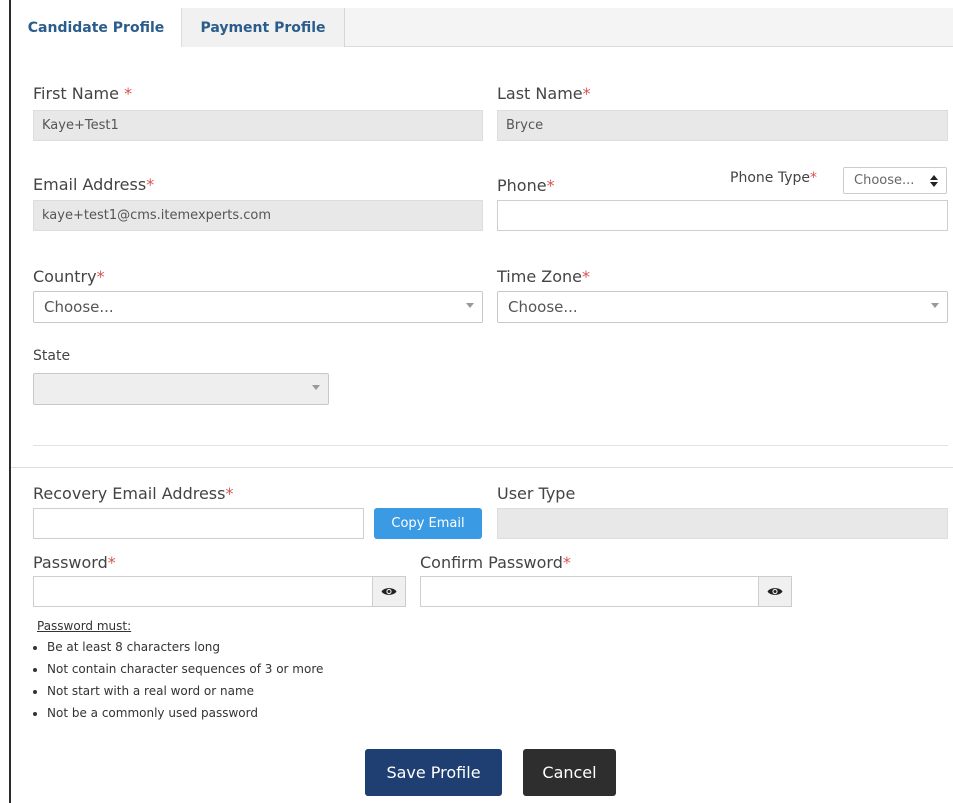 This screenshot has width=953, height=803. Describe the element at coordinates (185, 650) in the screenshot. I see `password-rule: Be at least 8 characters long` at that location.